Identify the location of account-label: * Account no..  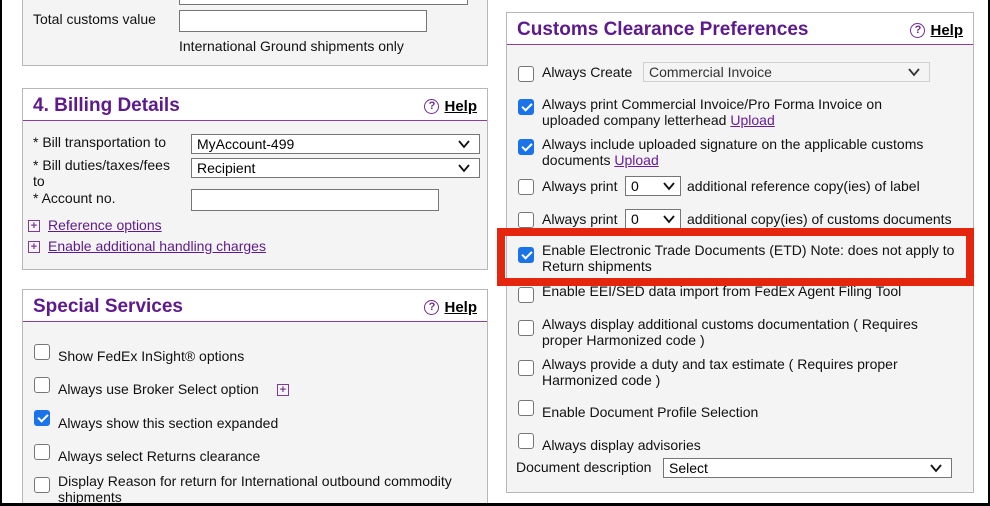
(74, 198).